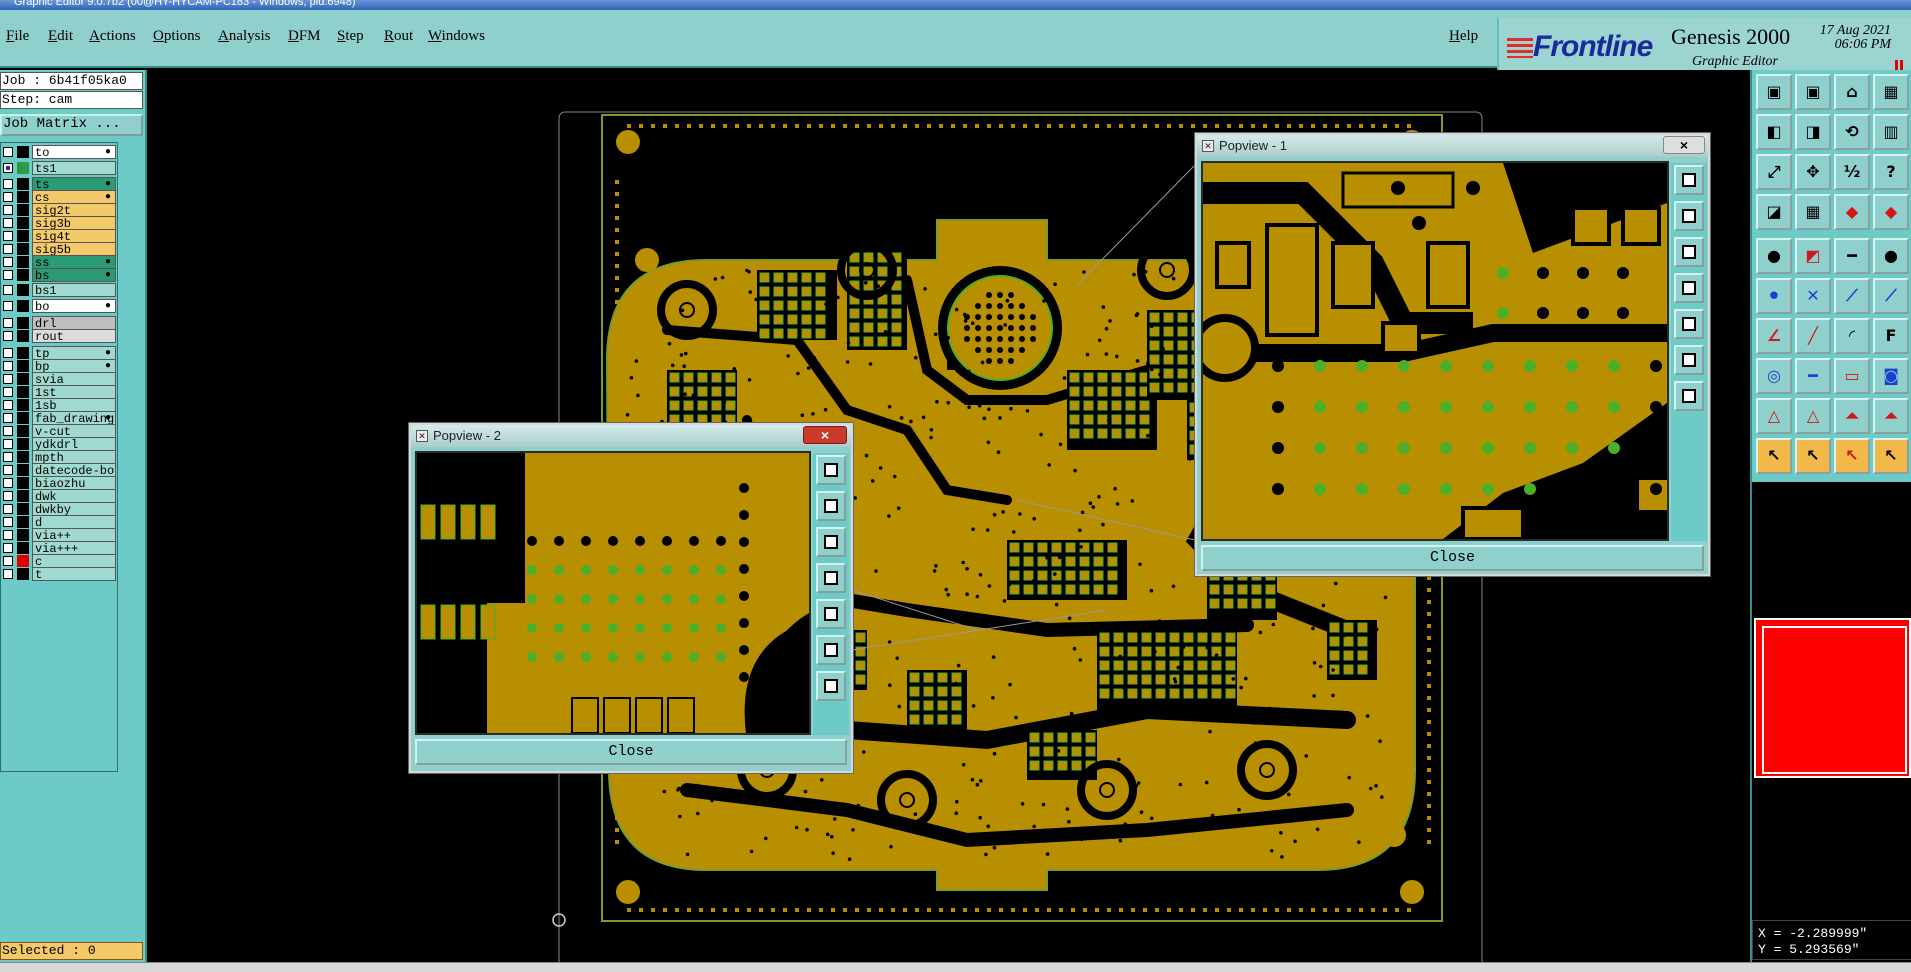 Image resolution: width=1911 pixels, height=972 pixels. What do you see at coordinates (177, 36) in the screenshot?
I see `menu-options: Options` at bounding box center [177, 36].